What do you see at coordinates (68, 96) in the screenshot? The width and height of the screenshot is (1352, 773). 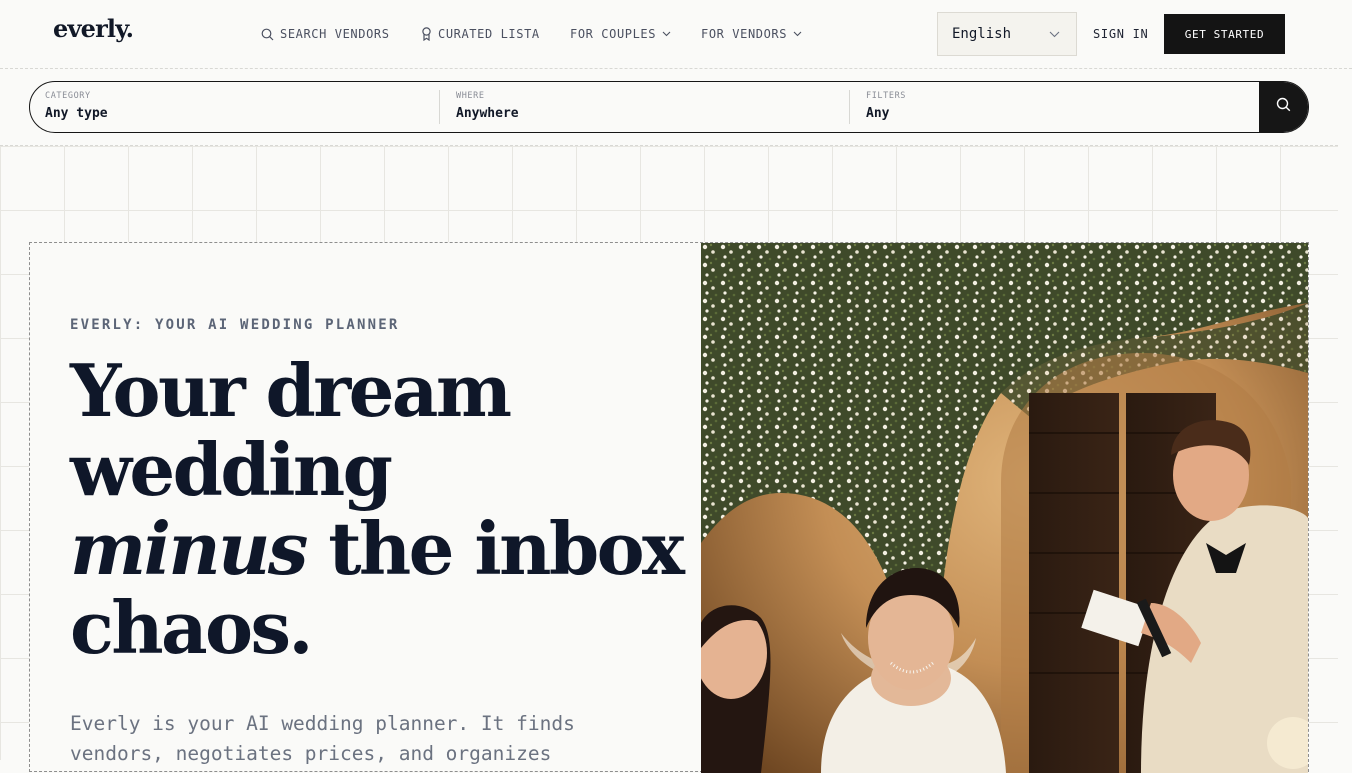 I see `category-label: CATEGORY` at bounding box center [68, 96].